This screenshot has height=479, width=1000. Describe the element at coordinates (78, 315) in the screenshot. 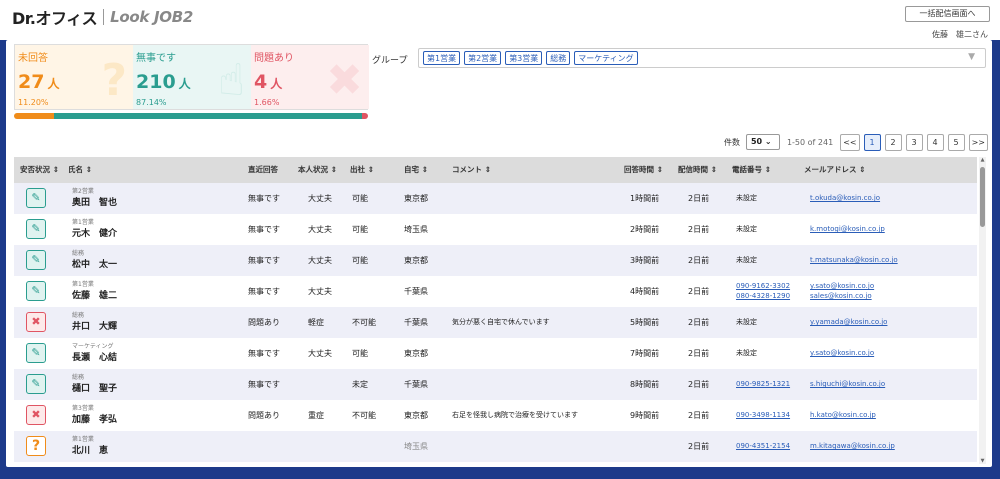

I see `row-group: 総務` at that location.